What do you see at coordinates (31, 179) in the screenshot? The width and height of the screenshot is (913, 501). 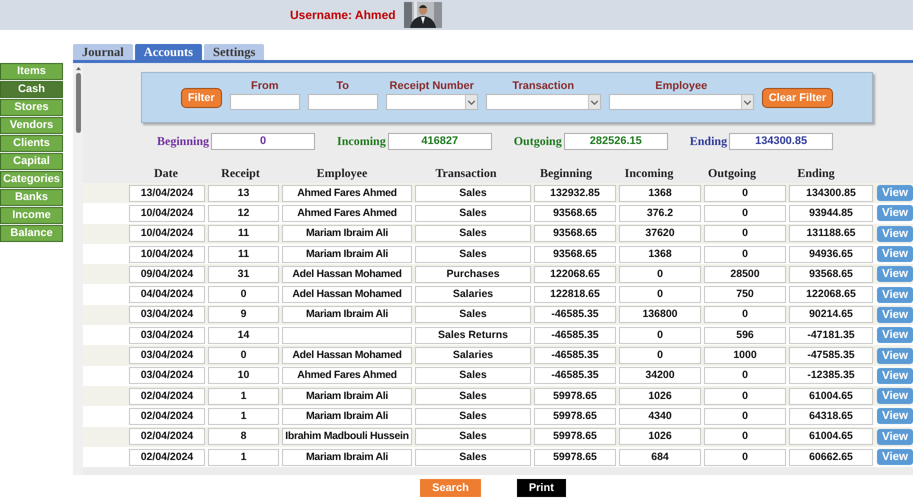 I see `sidebar-item: Categories` at bounding box center [31, 179].